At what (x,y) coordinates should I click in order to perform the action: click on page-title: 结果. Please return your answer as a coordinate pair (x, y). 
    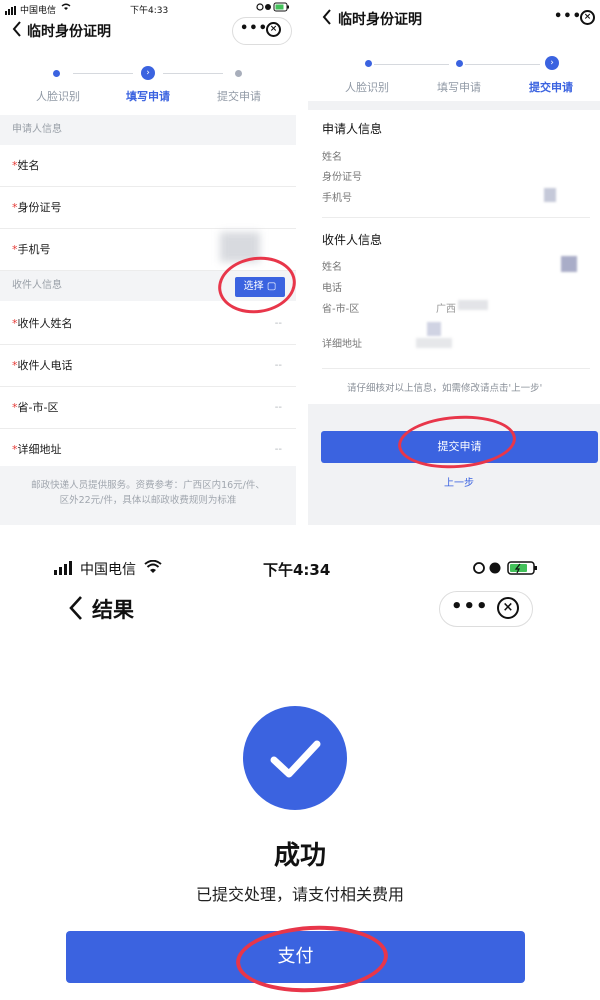
    Looking at the image, I should click on (113, 610).